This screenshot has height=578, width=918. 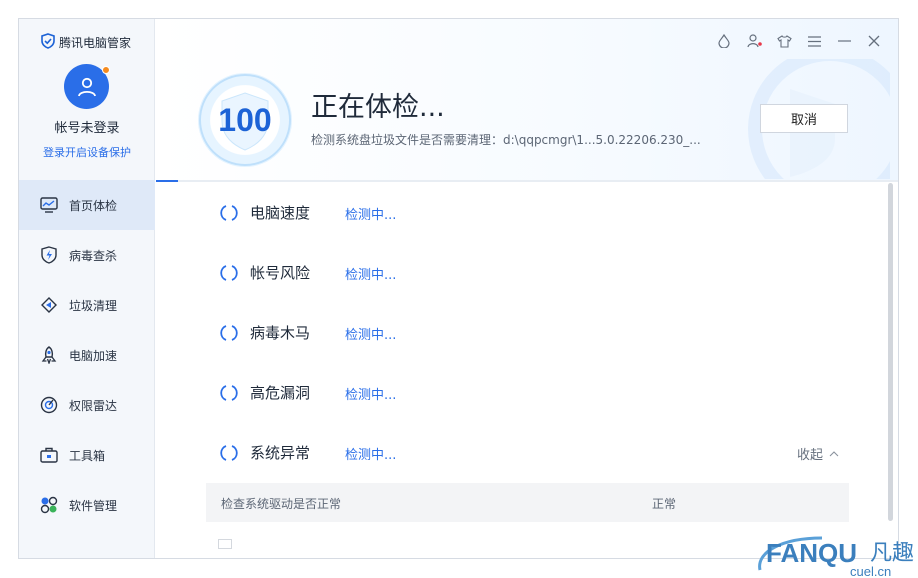 I want to click on check-item-label: 电脑速度, so click(x=280, y=213).